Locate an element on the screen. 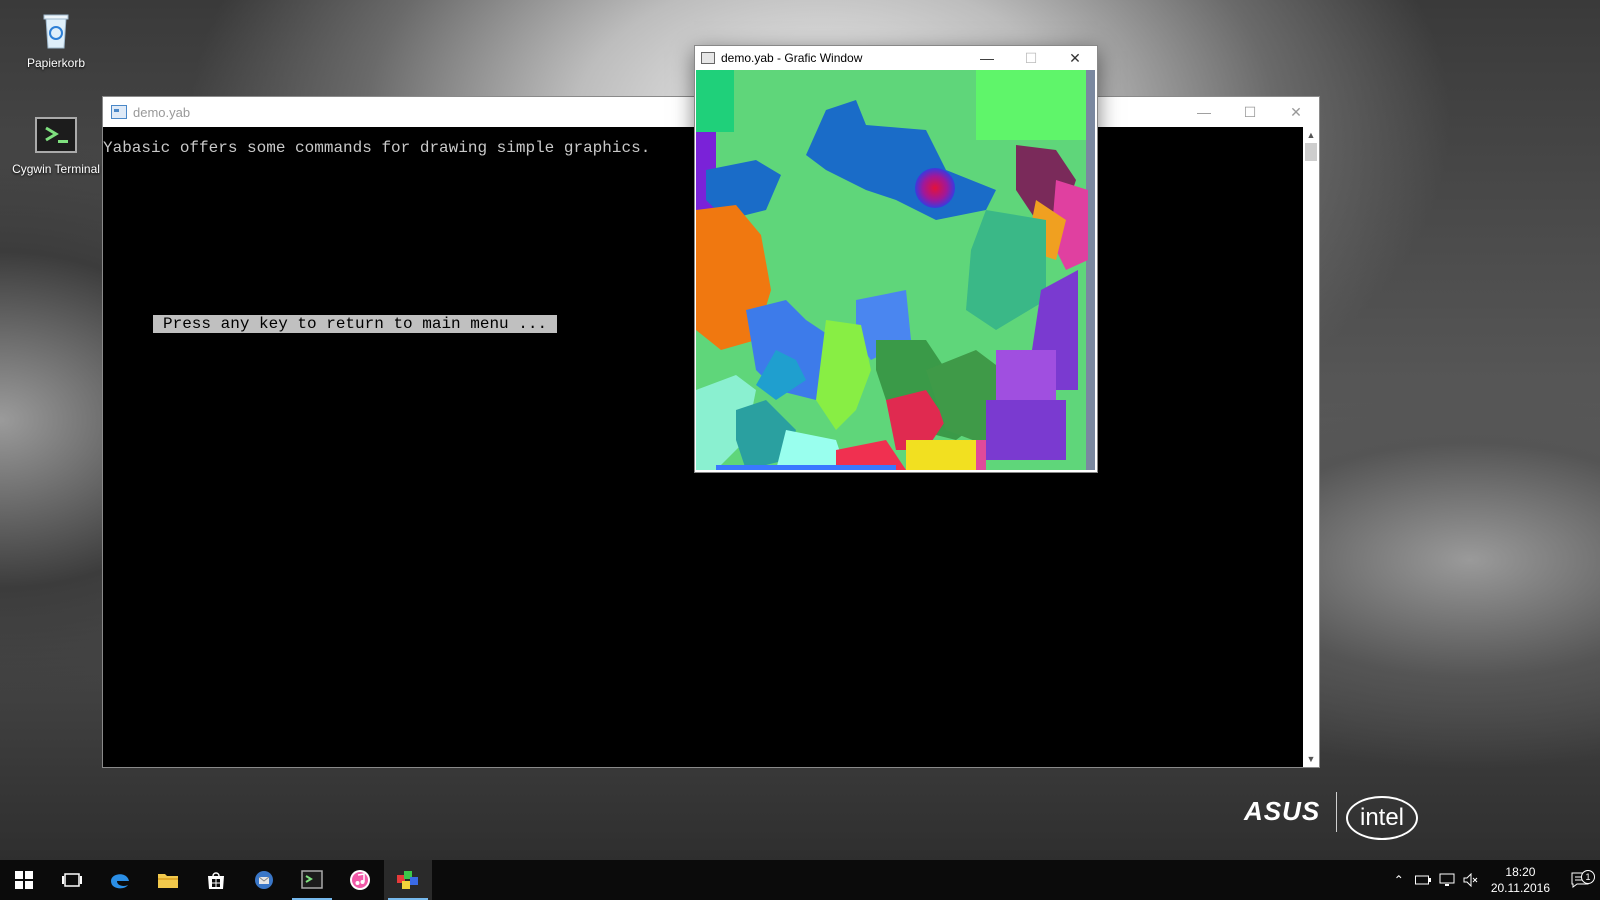  graphics-canvas is located at coordinates (895, 270).